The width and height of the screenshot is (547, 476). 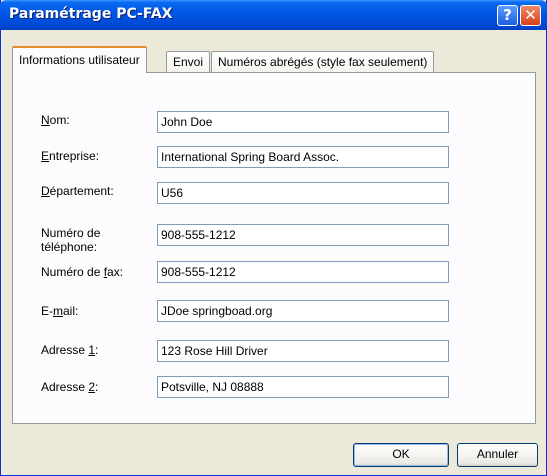 What do you see at coordinates (303, 387) in the screenshot?
I see `adresse2-field: Potsville, NJ 08888` at bounding box center [303, 387].